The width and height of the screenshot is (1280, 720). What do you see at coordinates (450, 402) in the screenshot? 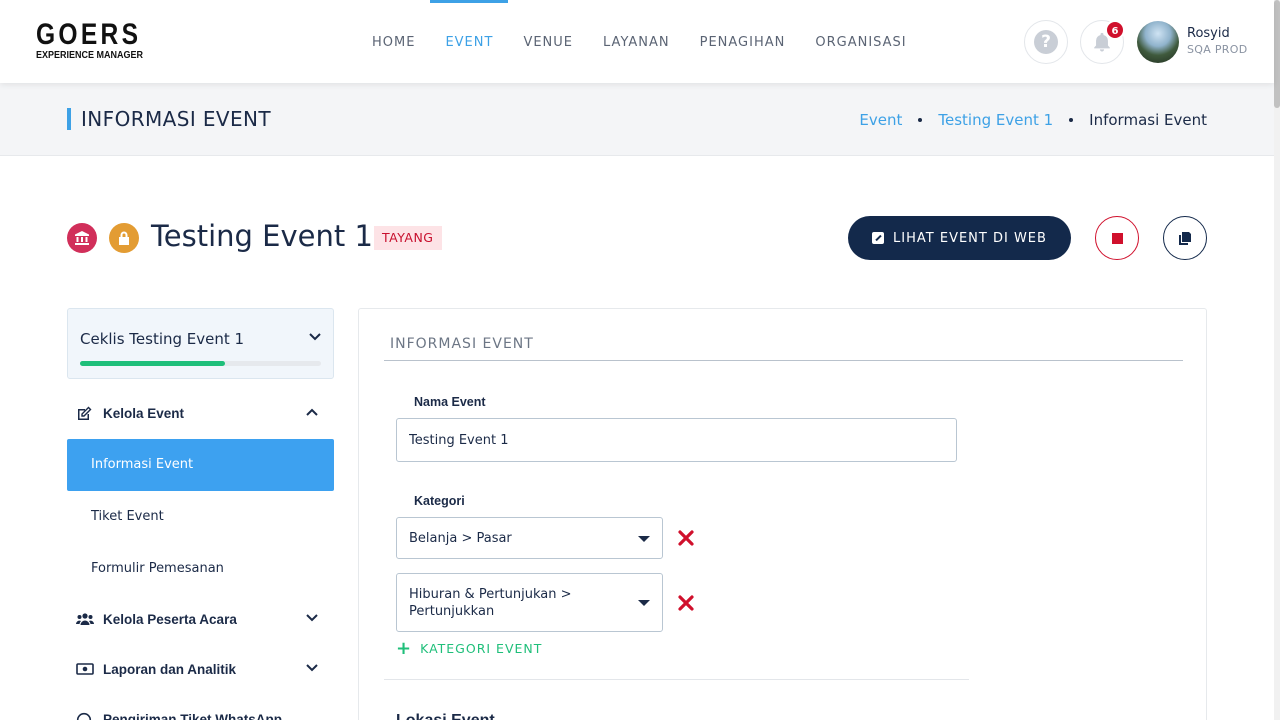
I see `nama-event-label: Nama Event` at bounding box center [450, 402].